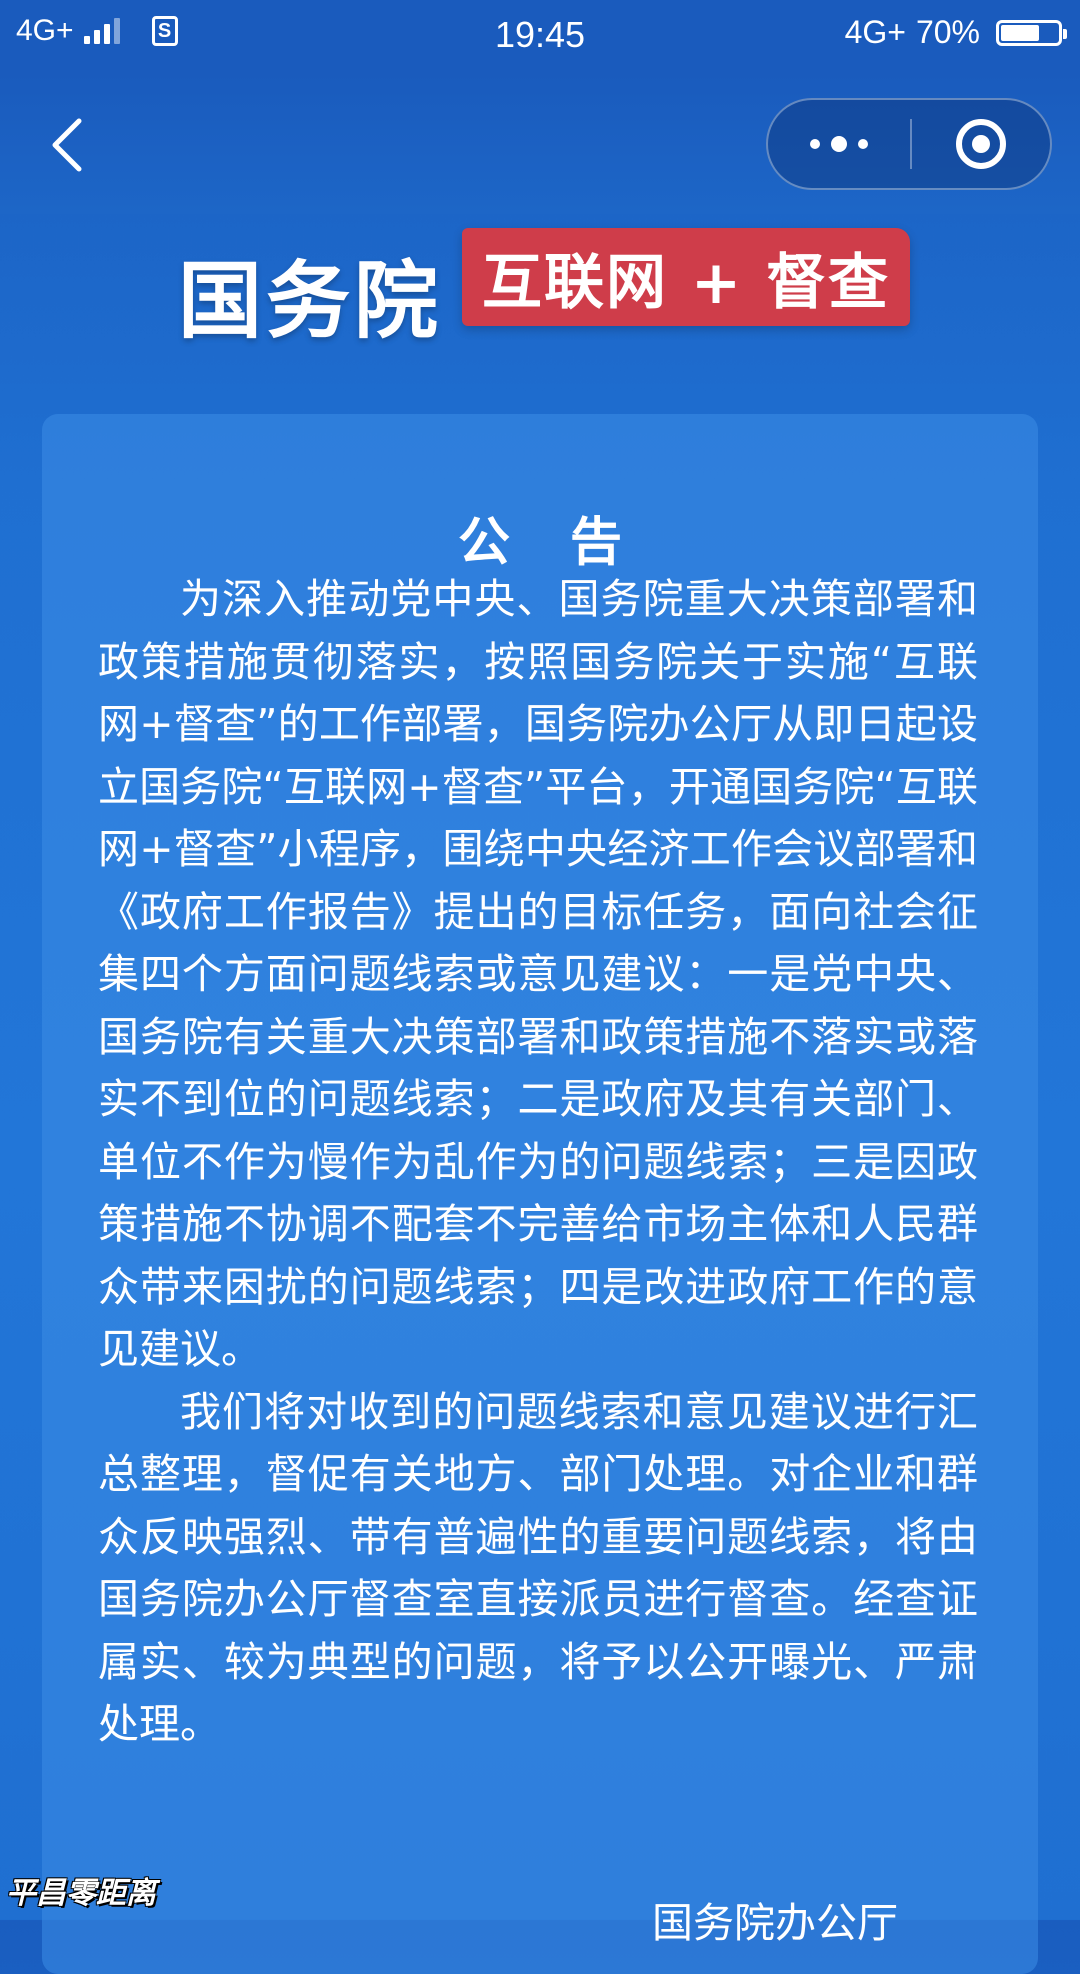 This screenshot has height=1974, width=1080. I want to click on notice-signature: 国务院办公厅, so click(775, 1923).